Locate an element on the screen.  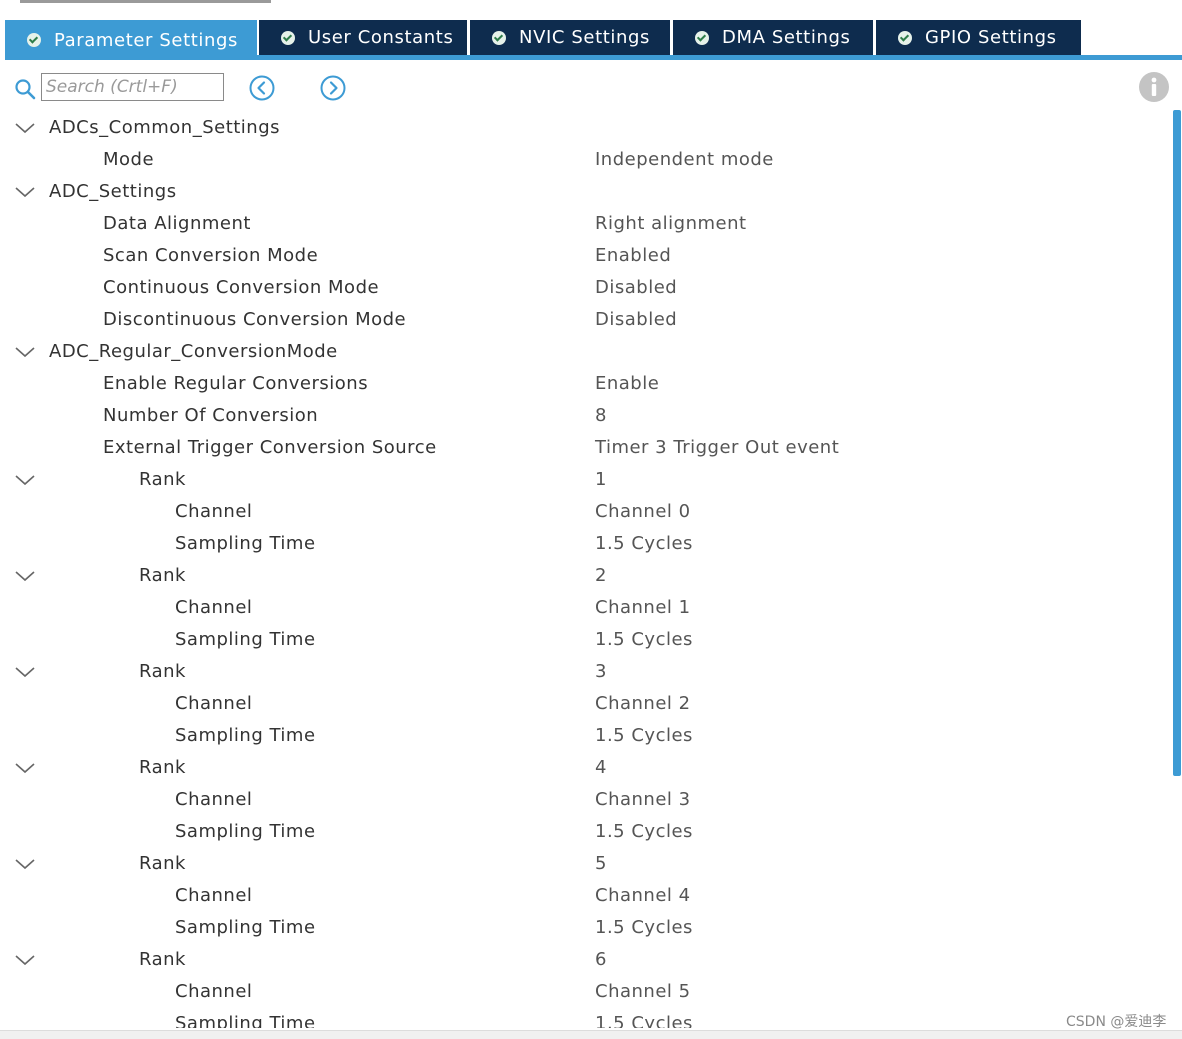
rank-value: 3 is located at coordinates (601, 671).